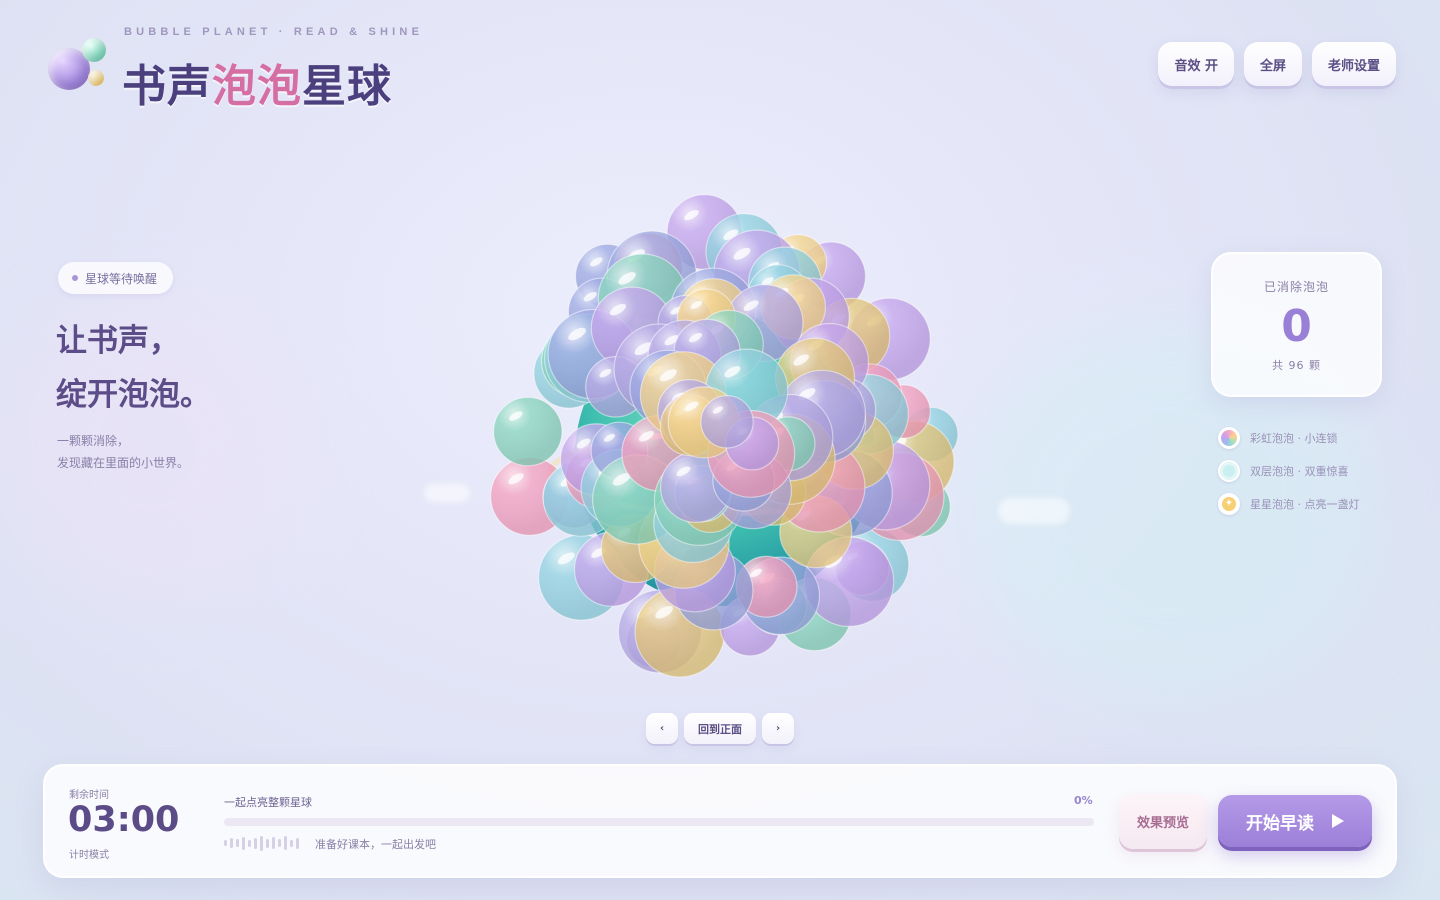  I want to click on headline: 让书声， 绽开泡泡。, so click(133, 368).